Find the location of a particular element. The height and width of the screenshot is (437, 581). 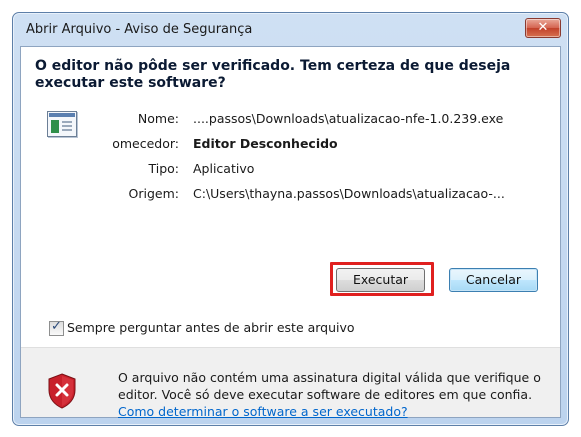

close-icon: ✕ is located at coordinates (543, 27).